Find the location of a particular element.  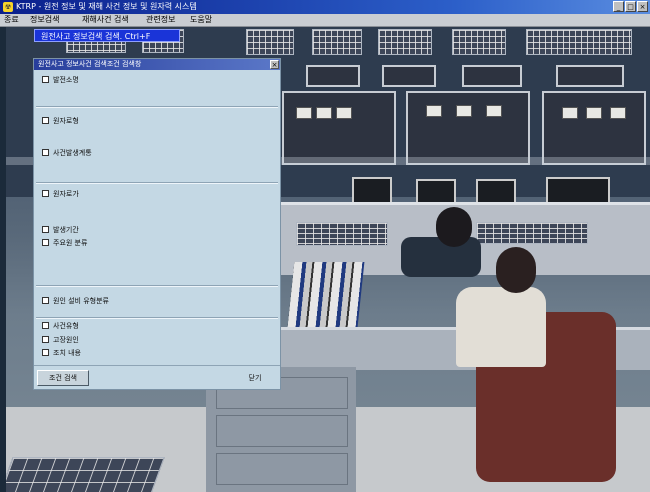

option-plant-name: 발전소명 is located at coordinates (60, 80).